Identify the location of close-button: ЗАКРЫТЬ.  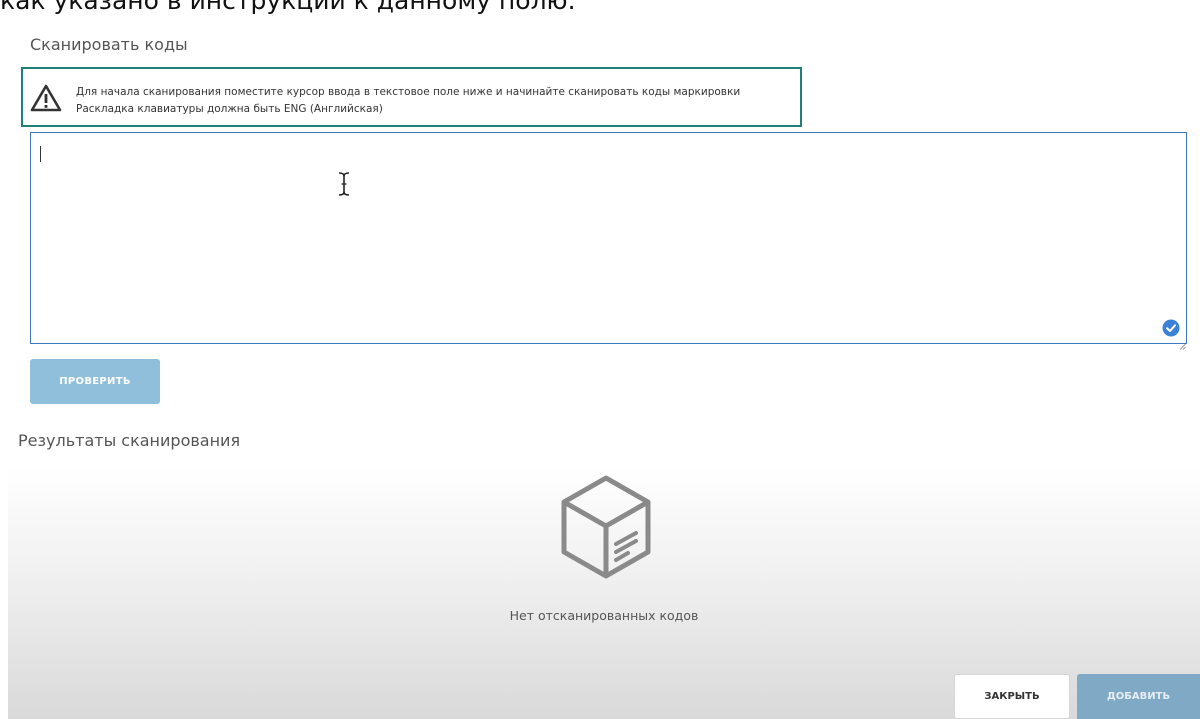
(1012, 696).